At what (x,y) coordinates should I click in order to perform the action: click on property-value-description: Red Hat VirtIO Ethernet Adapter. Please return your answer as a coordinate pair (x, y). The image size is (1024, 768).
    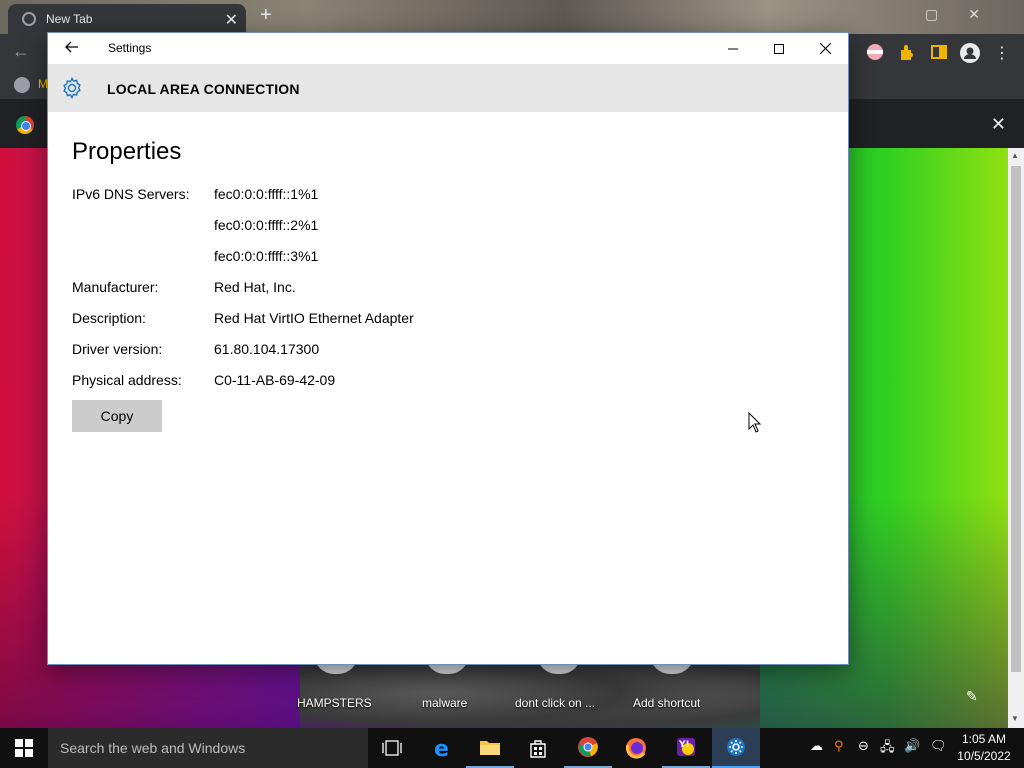
    Looking at the image, I should click on (314, 318).